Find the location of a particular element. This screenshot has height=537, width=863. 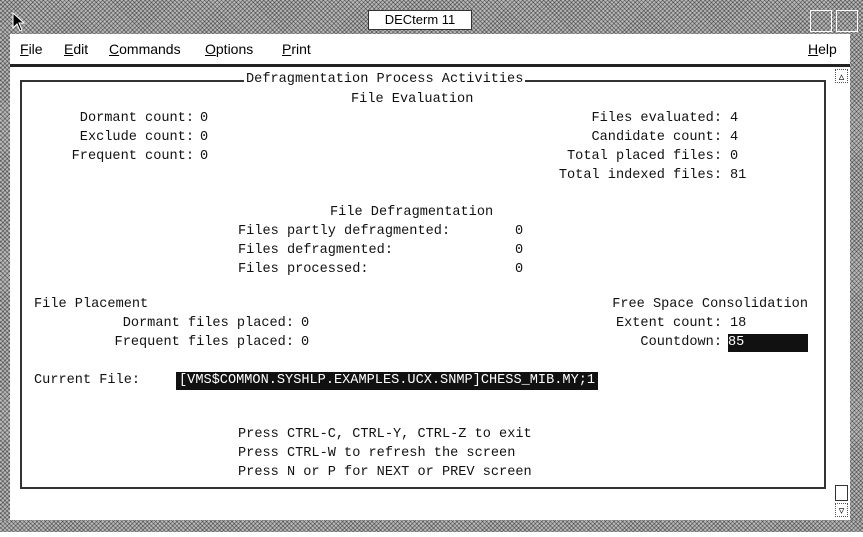

files-partly-defragmented-value: 0 is located at coordinates (519, 231).